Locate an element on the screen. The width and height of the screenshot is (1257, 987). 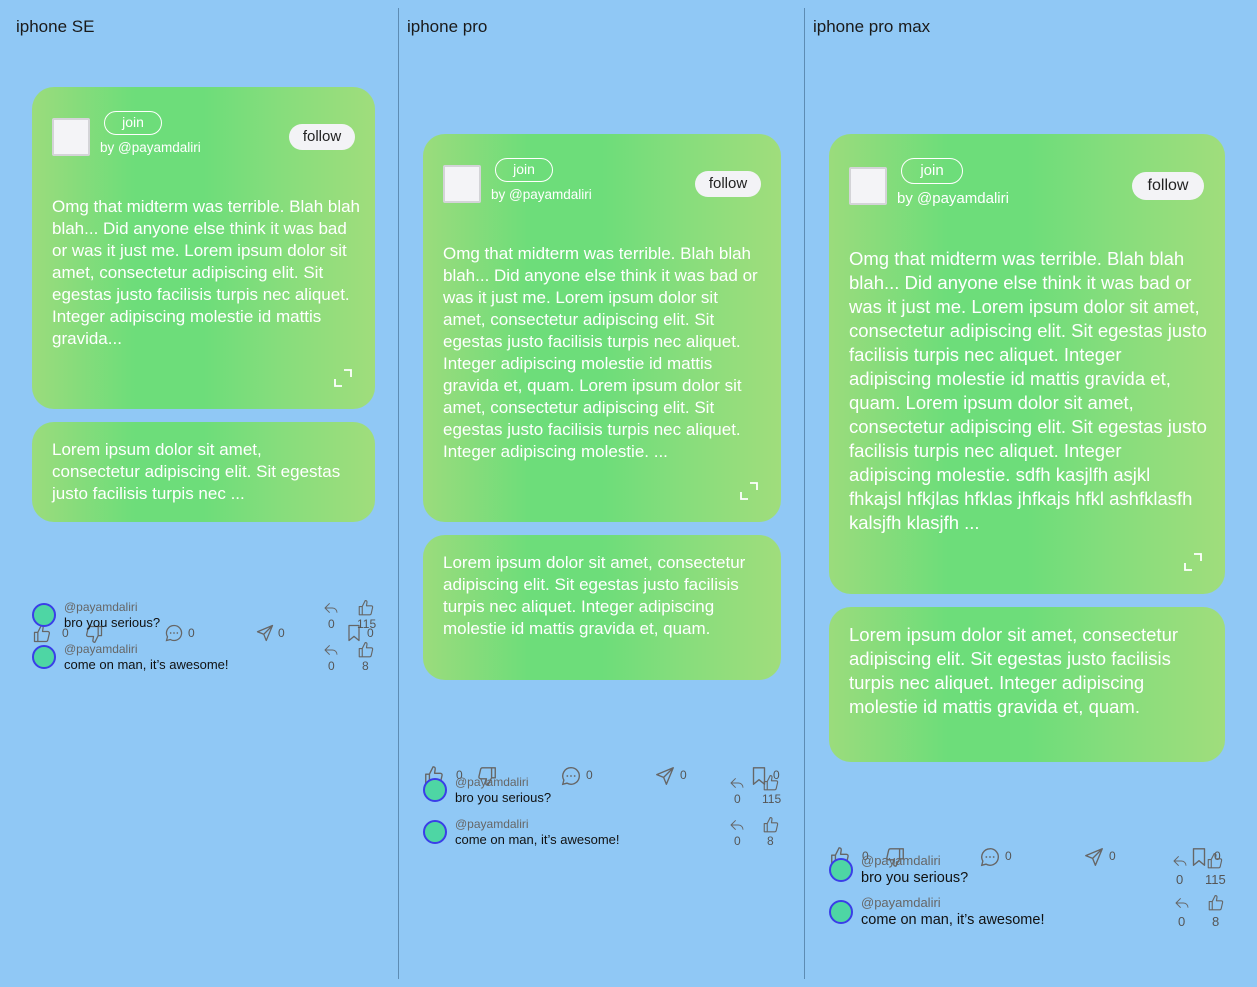
column-title-iphone-se: iphone SE is located at coordinates (55, 26).